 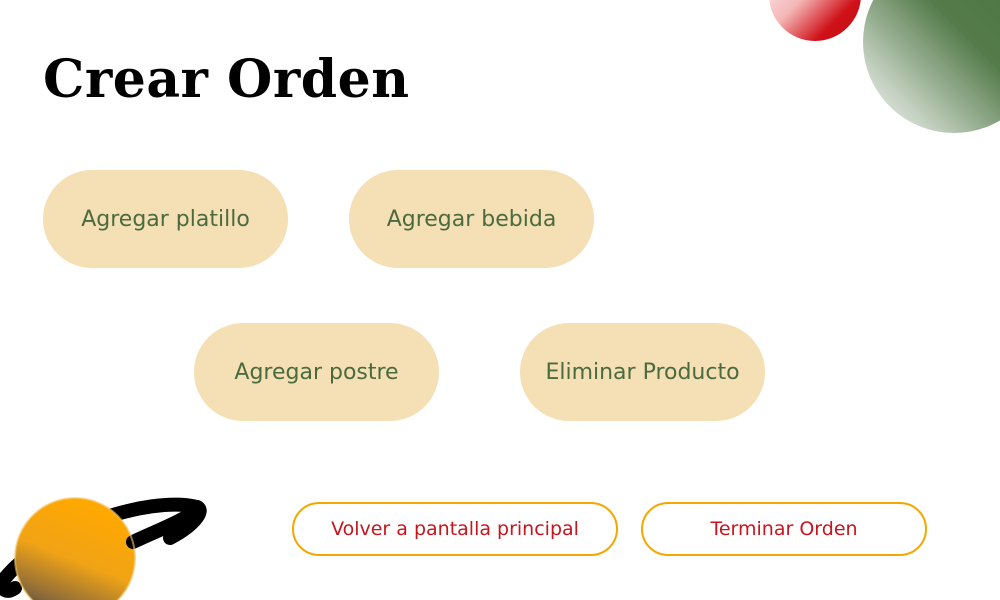 I want to click on add-dessert-button: Agregar postre, so click(x=316, y=372).